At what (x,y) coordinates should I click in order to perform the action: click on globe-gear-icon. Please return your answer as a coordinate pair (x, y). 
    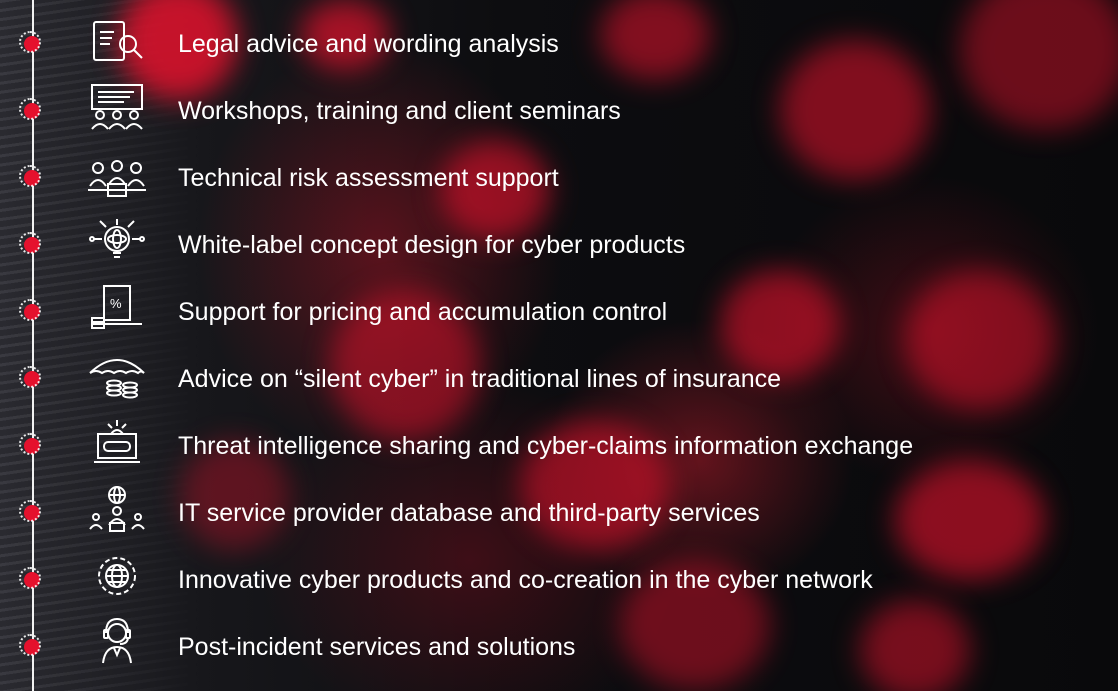
    Looking at the image, I should click on (117, 576).